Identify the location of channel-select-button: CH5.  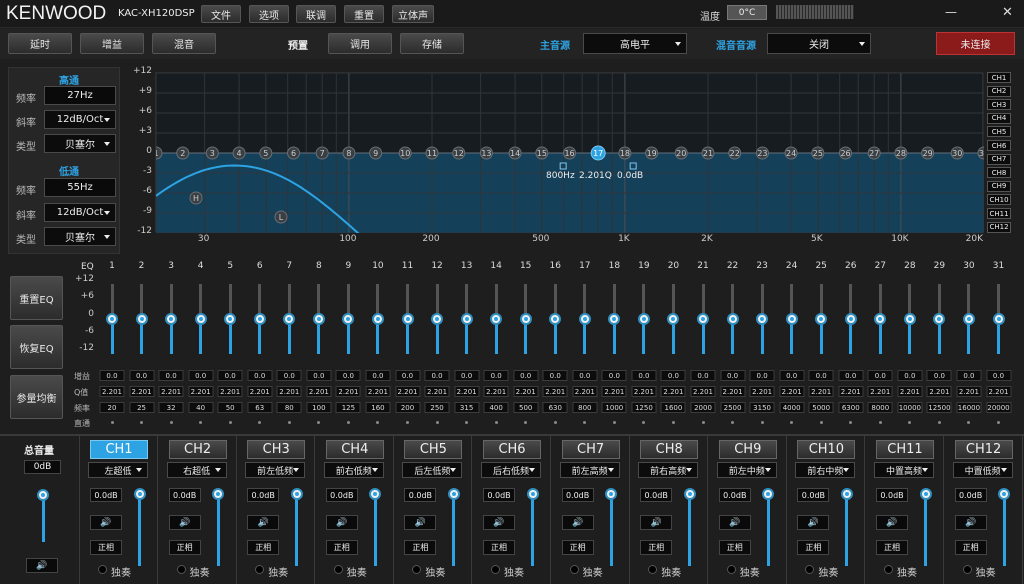
(433, 449).